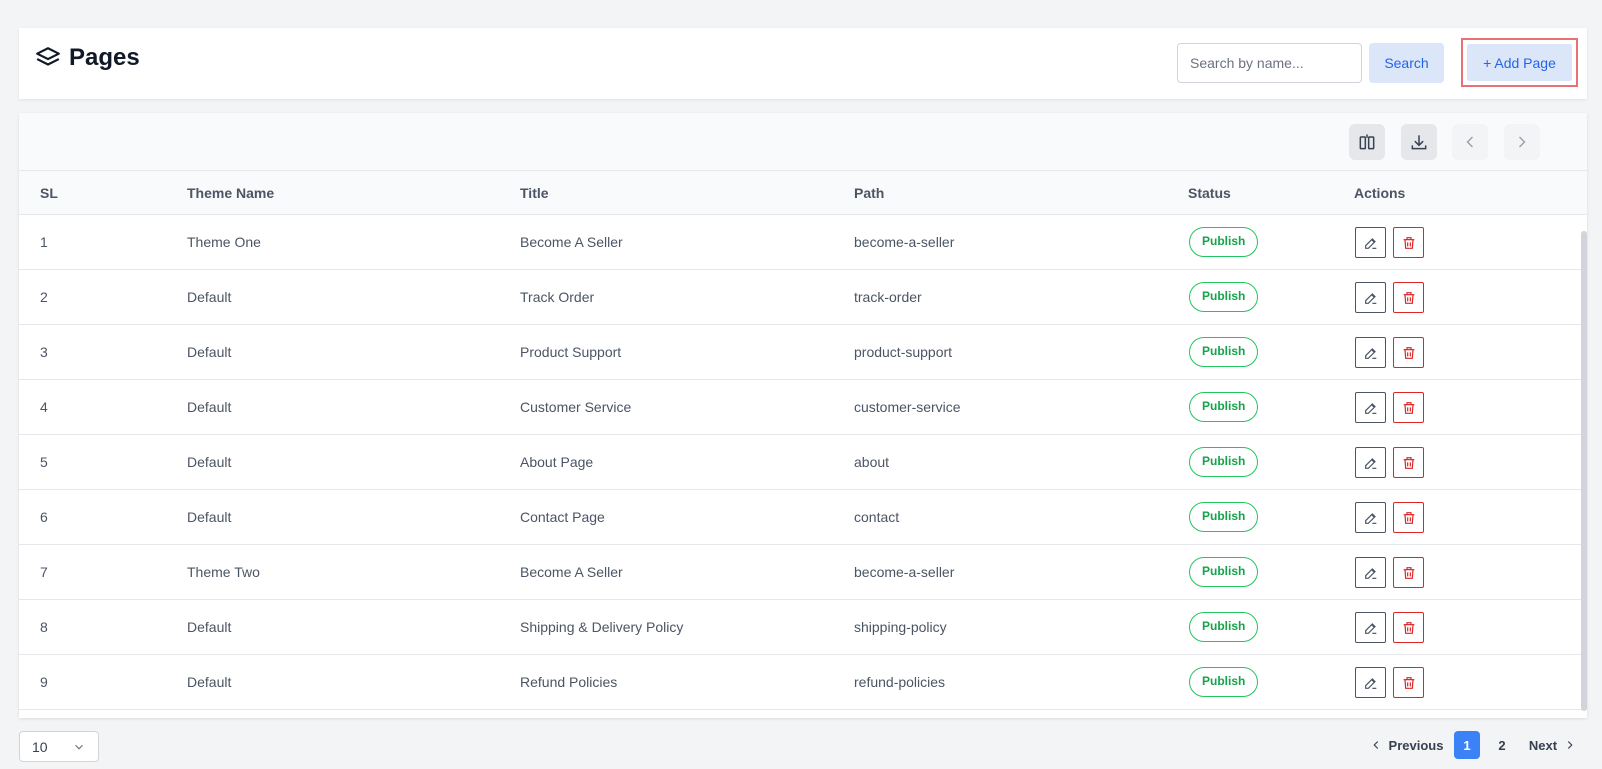 The width and height of the screenshot is (1602, 769). Describe the element at coordinates (224, 242) in the screenshot. I see `row-theme-name: Theme One` at that location.